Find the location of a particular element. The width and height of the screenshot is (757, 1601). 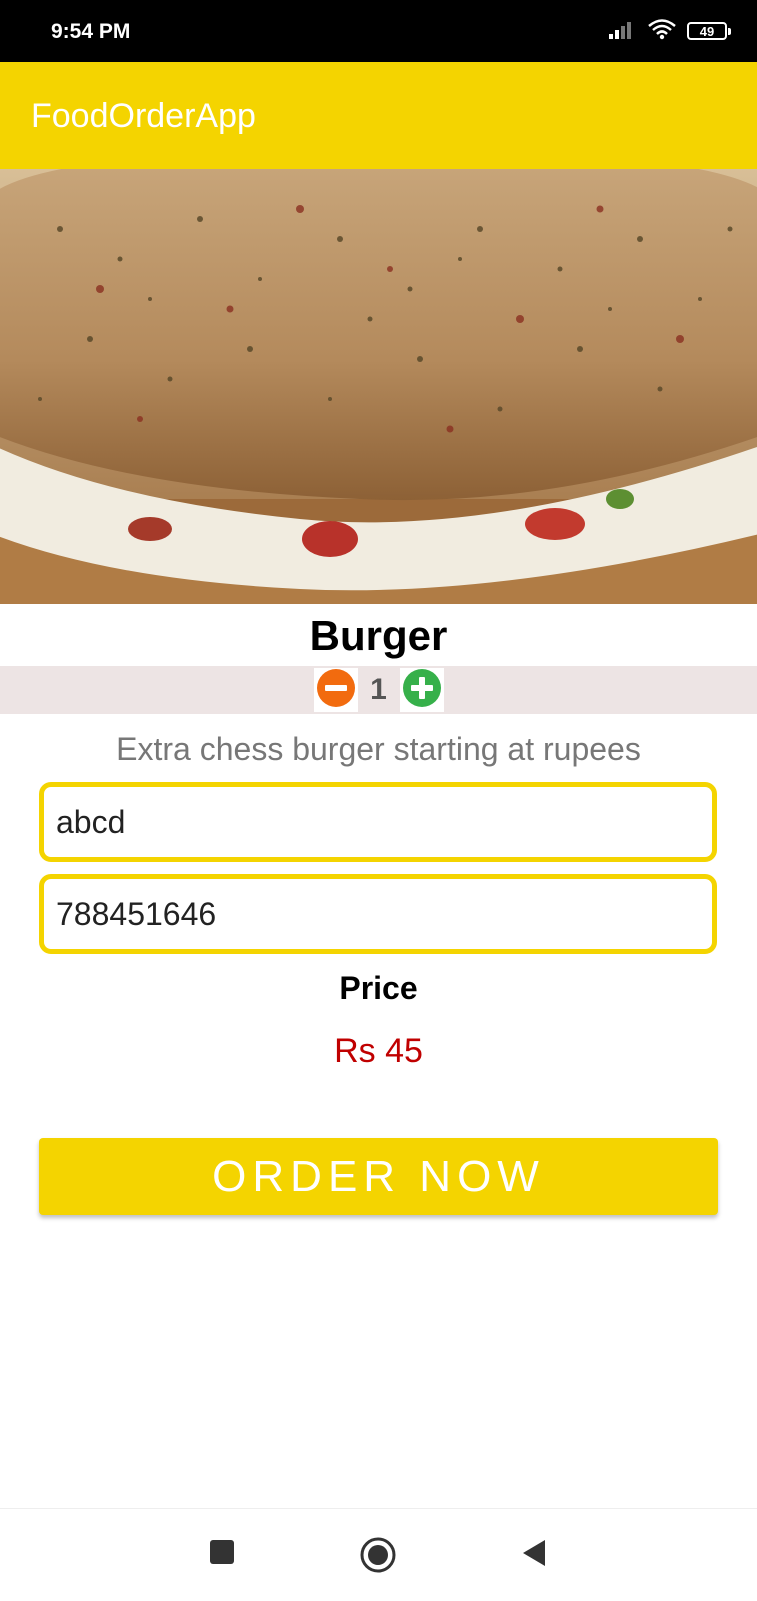

quantity-stepper: 1 is located at coordinates (378, 690).